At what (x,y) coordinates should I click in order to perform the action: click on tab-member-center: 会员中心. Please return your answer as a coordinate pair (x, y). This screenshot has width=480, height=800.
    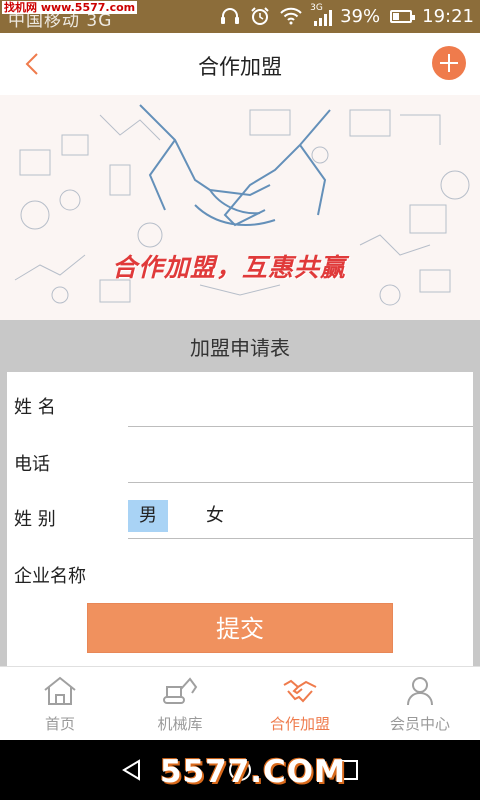
    Looking at the image, I should click on (420, 704).